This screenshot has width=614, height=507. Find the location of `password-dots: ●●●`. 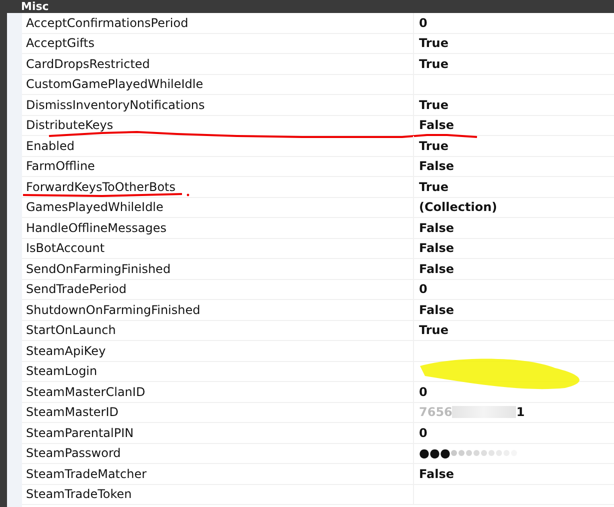

password-dots: ●●● is located at coordinates (434, 453).